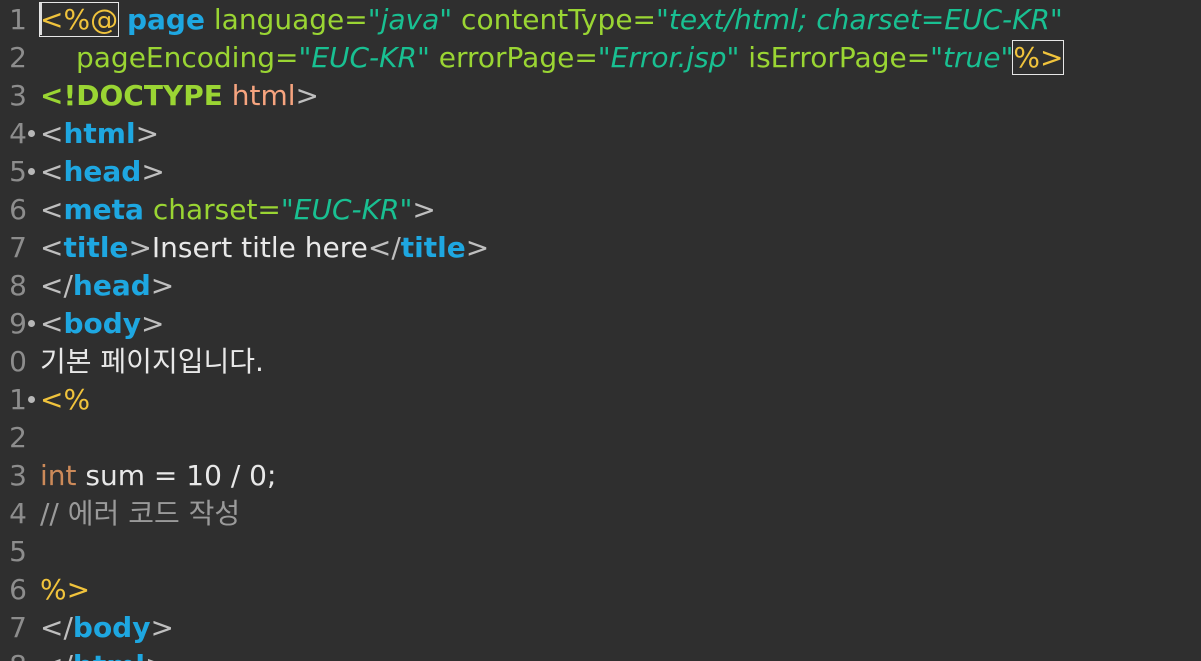 The height and width of the screenshot is (661, 1201). I want to click on value-iserrorpage: "true", so click(972, 57).